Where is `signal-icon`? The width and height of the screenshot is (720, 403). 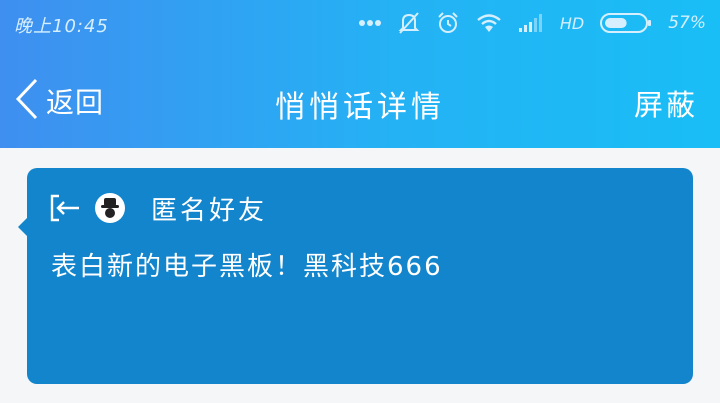
signal-icon is located at coordinates (531, 23).